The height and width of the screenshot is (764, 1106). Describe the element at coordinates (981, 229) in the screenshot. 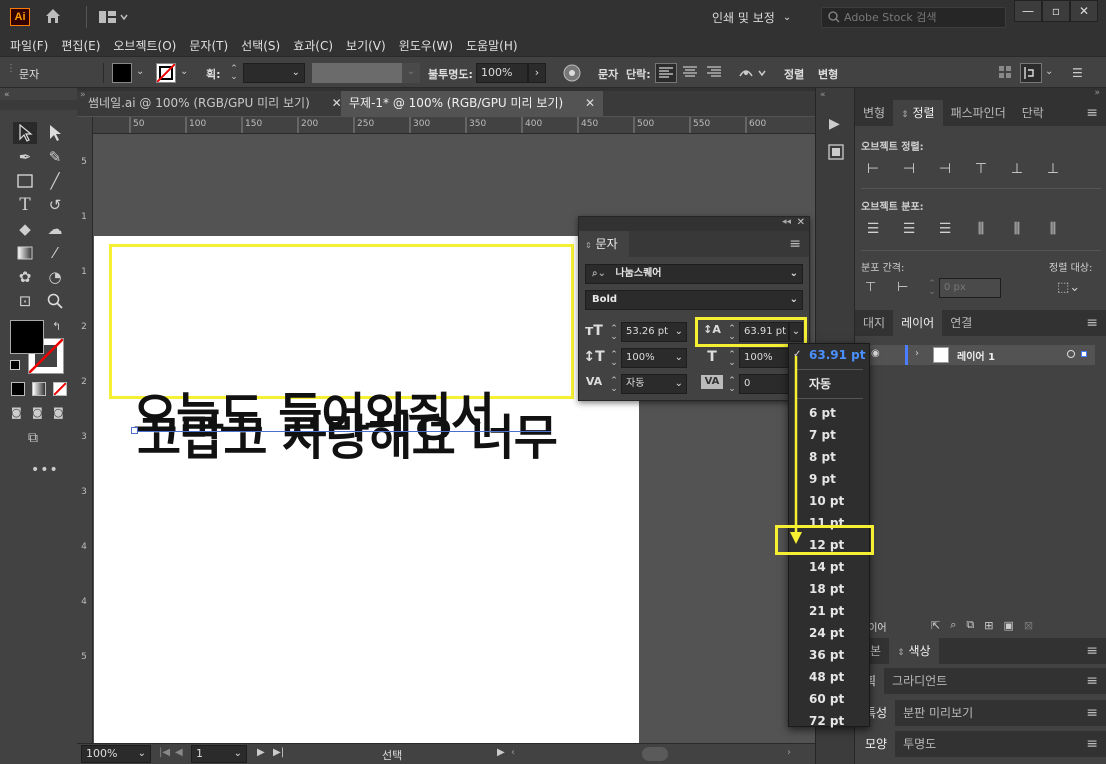

I see `distribute-left-icon: ⫼` at that location.